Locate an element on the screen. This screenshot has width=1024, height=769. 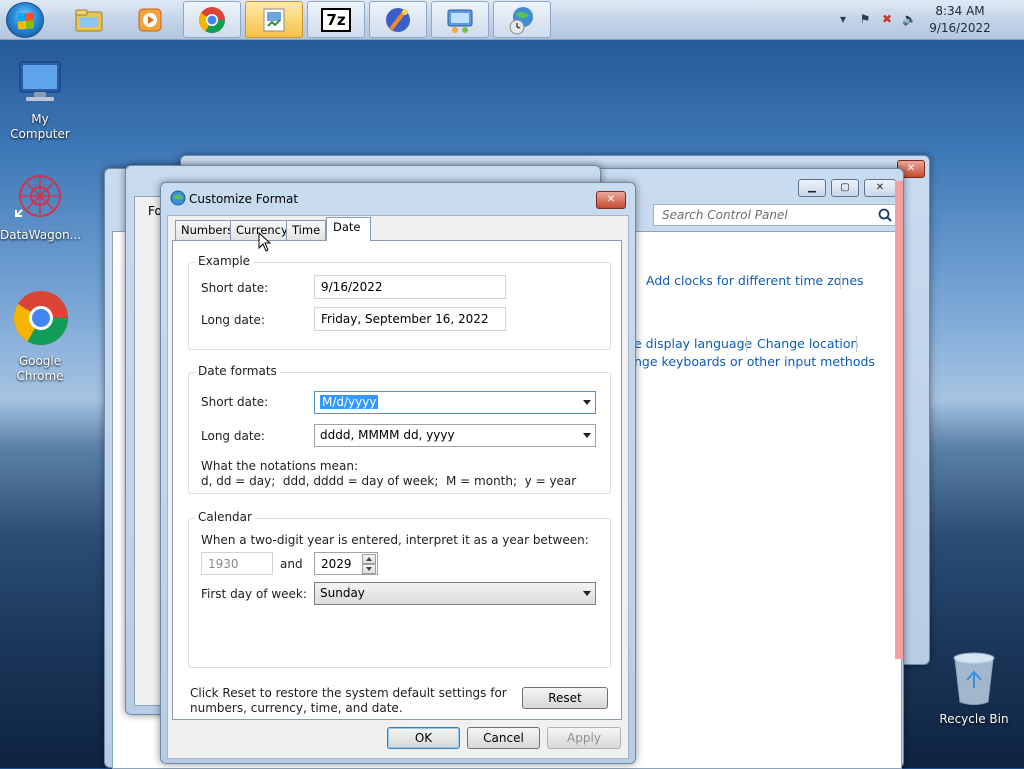
region-globe-icon is located at coordinates (178, 198).